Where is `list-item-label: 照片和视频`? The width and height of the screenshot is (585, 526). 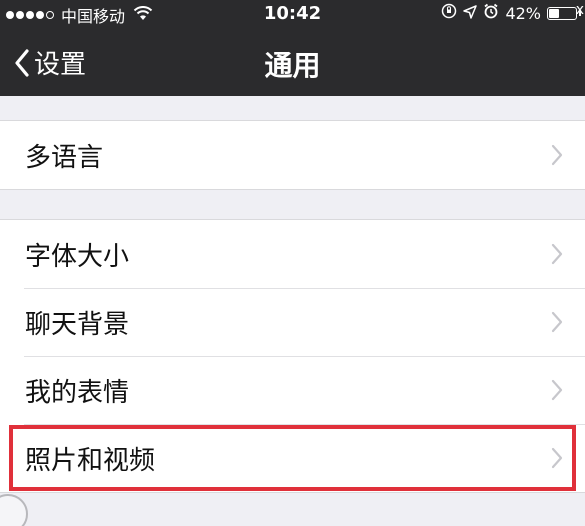 list-item-label: 照片和视频 is located at coordinates (90, 460).